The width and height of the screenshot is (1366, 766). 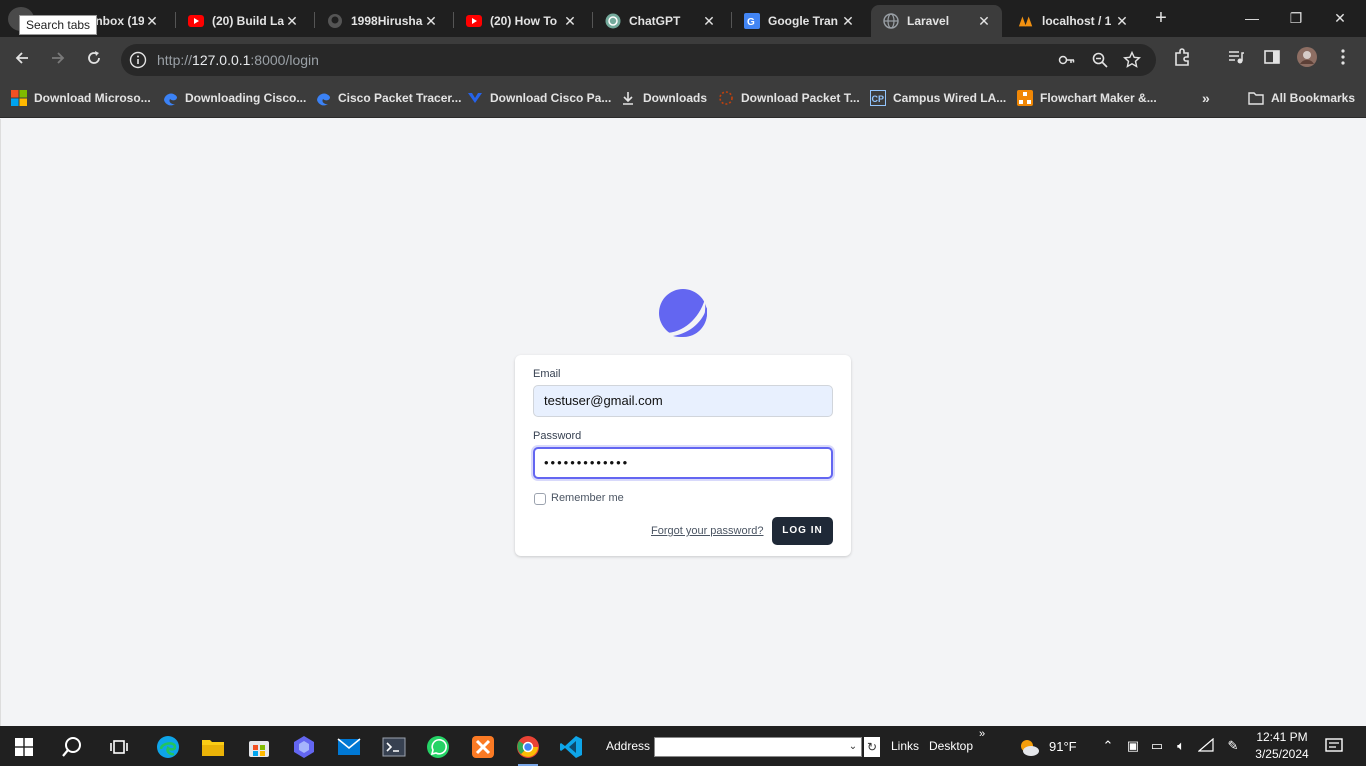 I want to click on windows-start-icon, so click(x=24, y=747).